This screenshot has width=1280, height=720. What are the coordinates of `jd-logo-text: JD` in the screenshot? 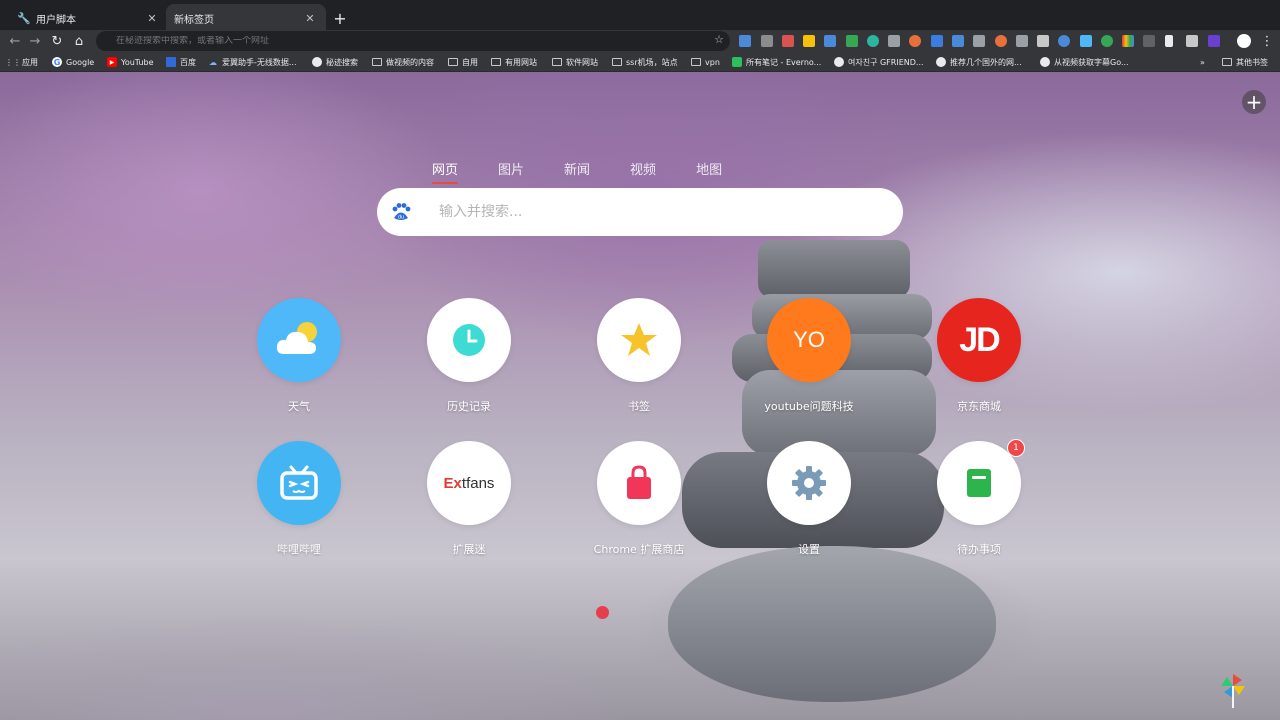 It's located at (979, 339).